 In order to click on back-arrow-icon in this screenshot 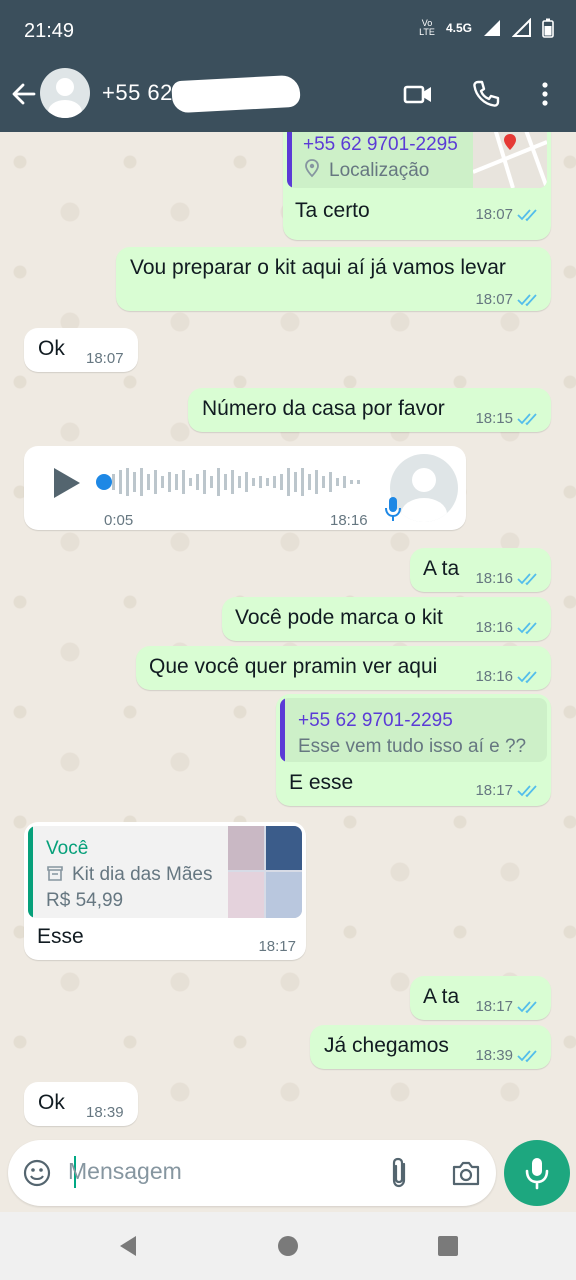, I will do `click(24, 94)`.